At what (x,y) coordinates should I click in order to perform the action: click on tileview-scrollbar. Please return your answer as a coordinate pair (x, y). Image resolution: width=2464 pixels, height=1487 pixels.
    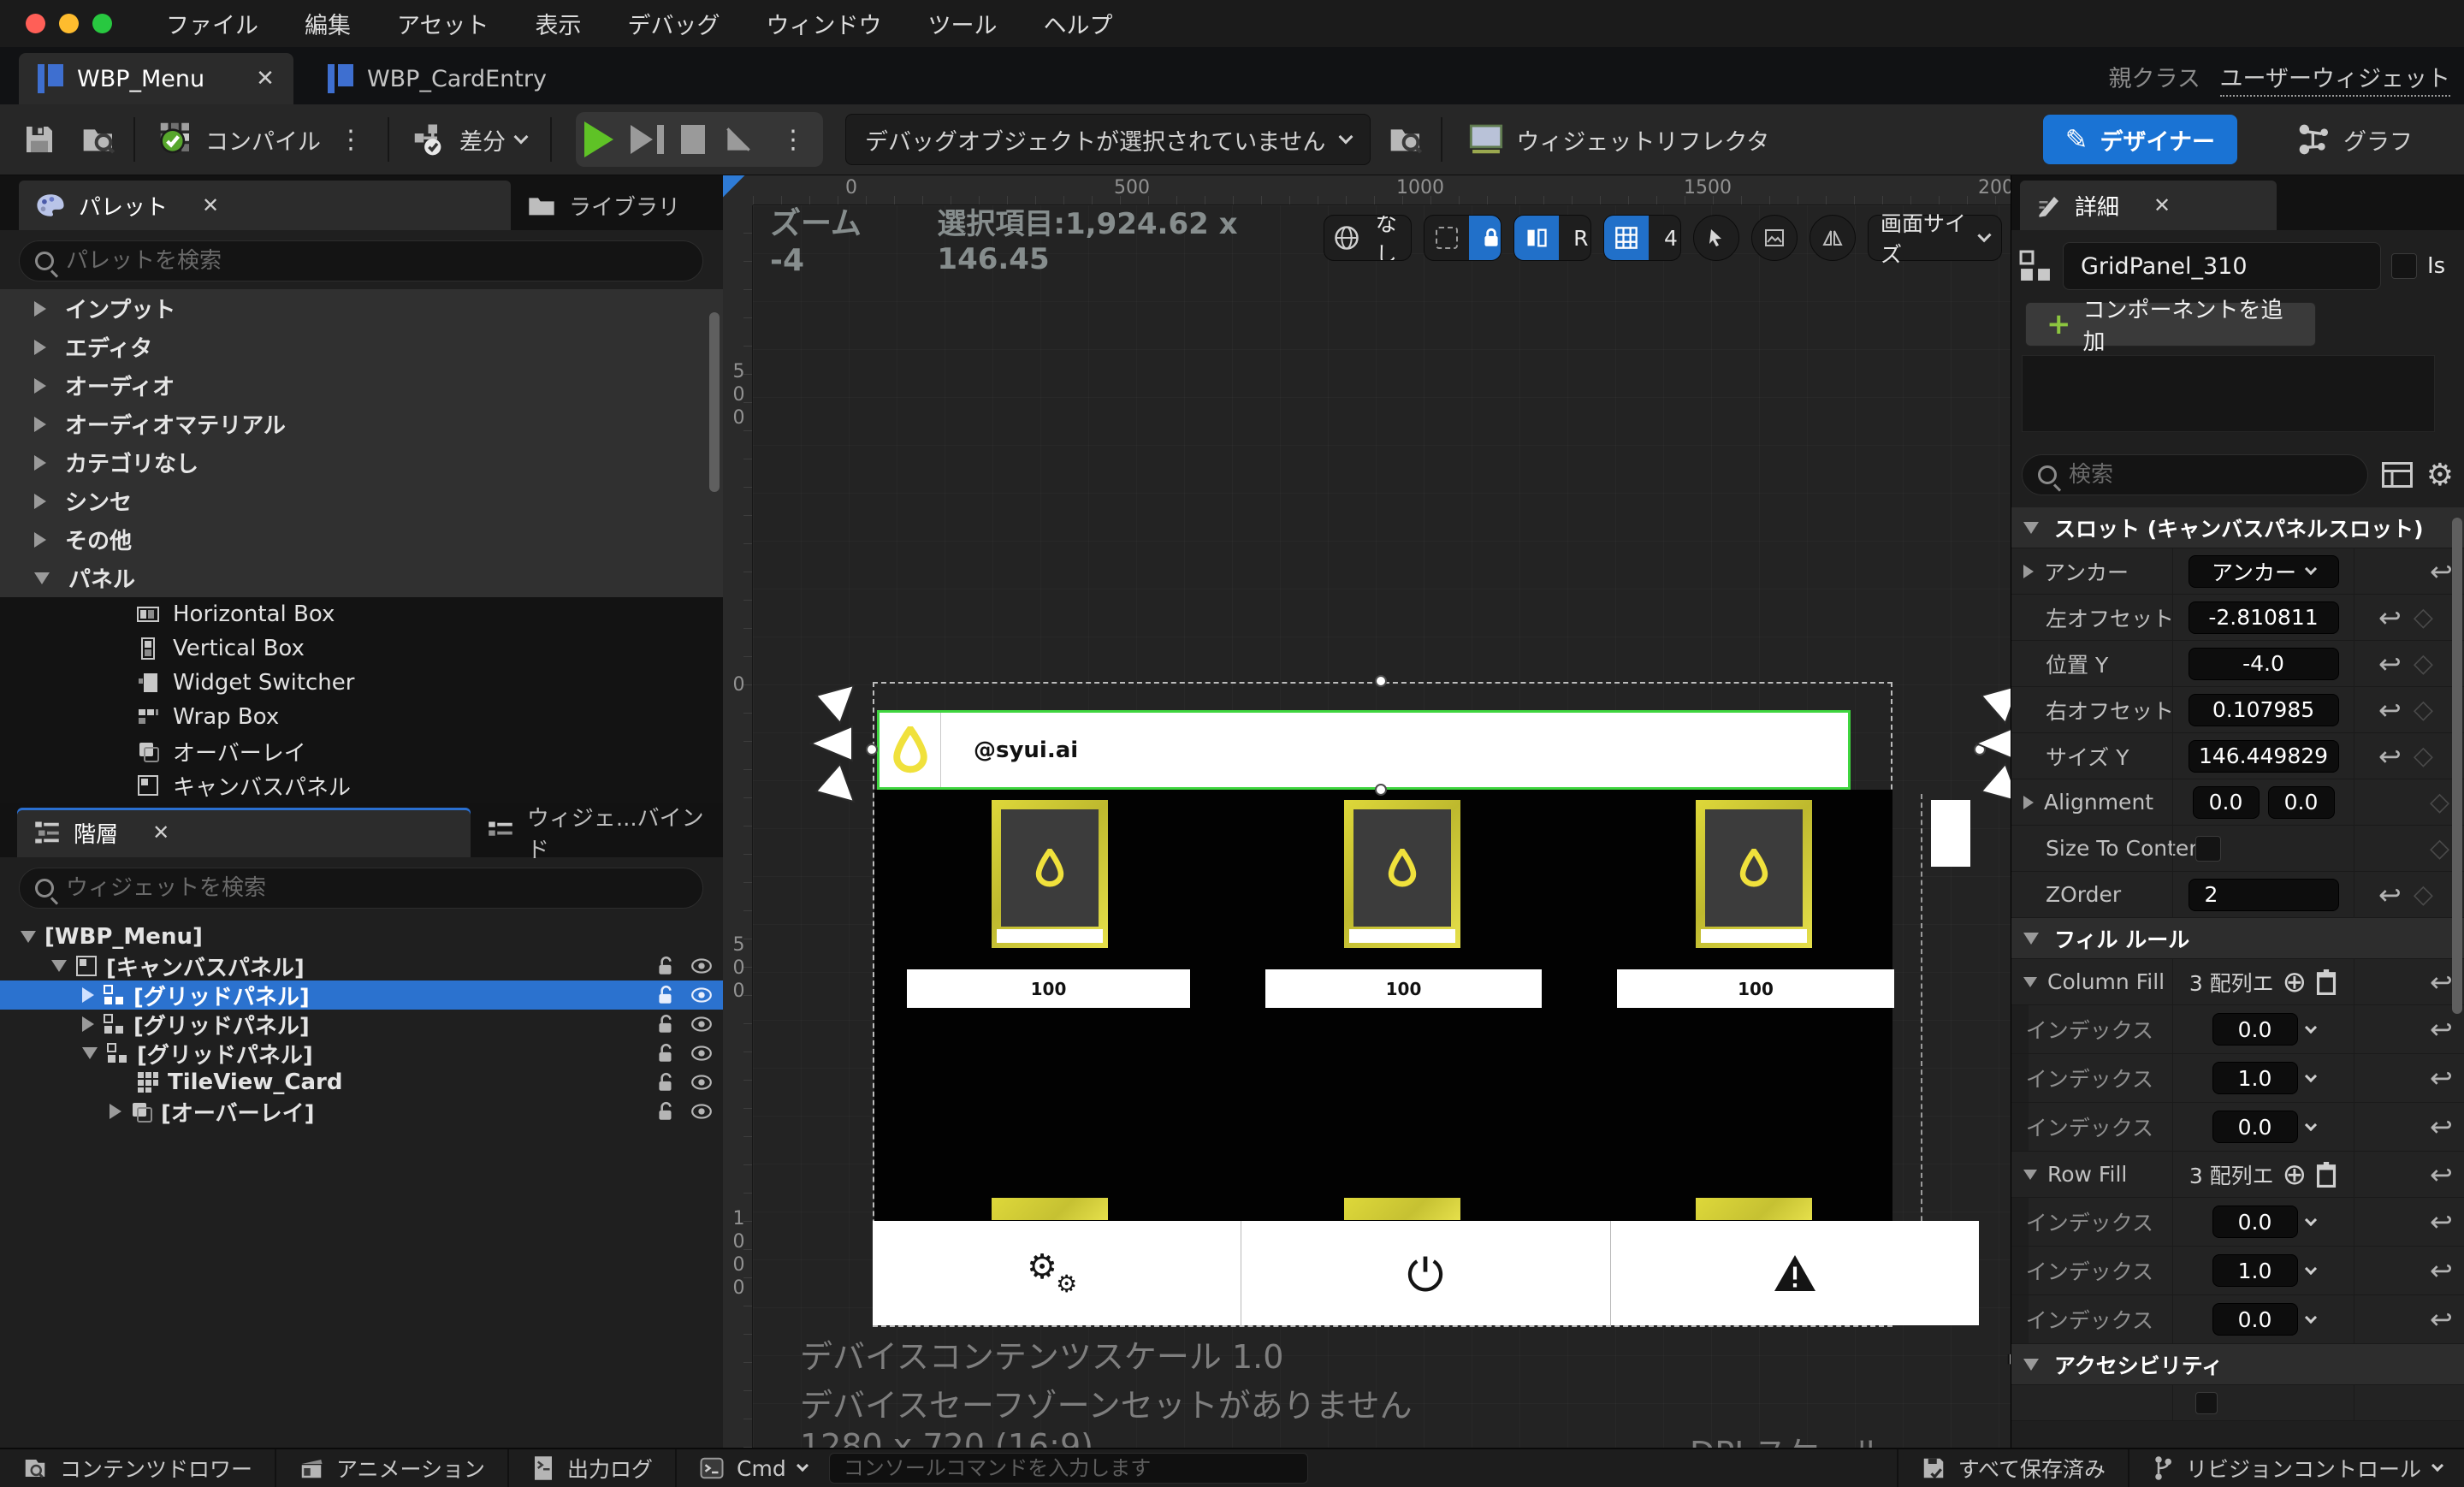
    Looking at the image, I should click on (1950, 833).